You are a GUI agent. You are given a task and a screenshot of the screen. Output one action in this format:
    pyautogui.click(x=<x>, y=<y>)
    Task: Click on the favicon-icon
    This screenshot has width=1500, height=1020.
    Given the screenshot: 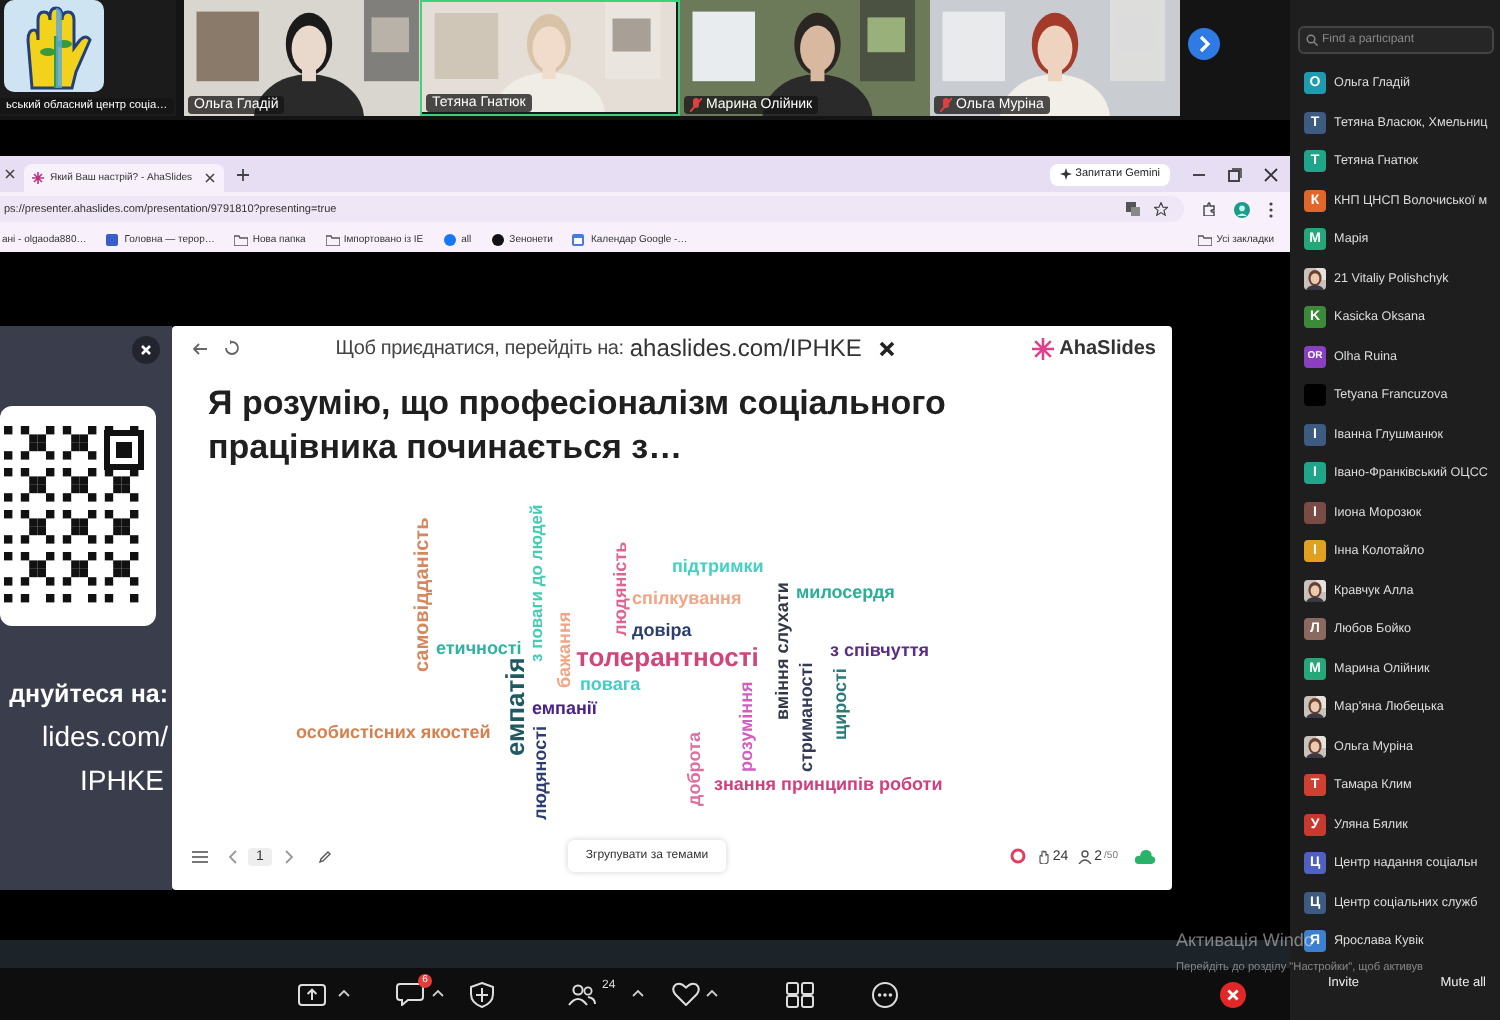 What is the action you would take?
    pyautogui.click(x=113, y=239)
    